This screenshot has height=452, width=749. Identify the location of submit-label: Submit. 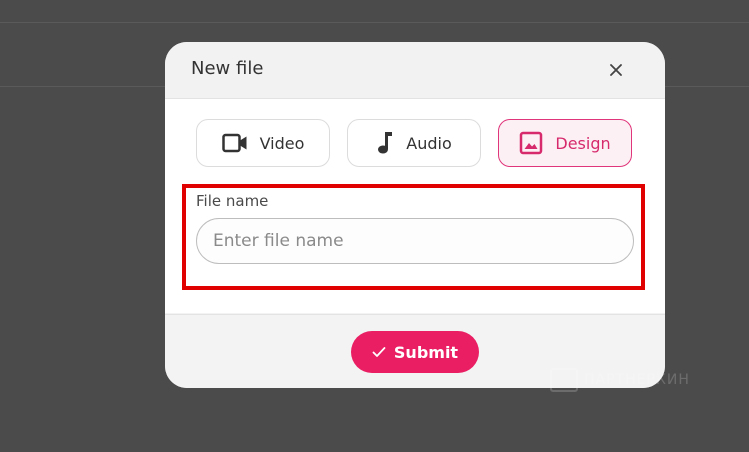
(426, 352).